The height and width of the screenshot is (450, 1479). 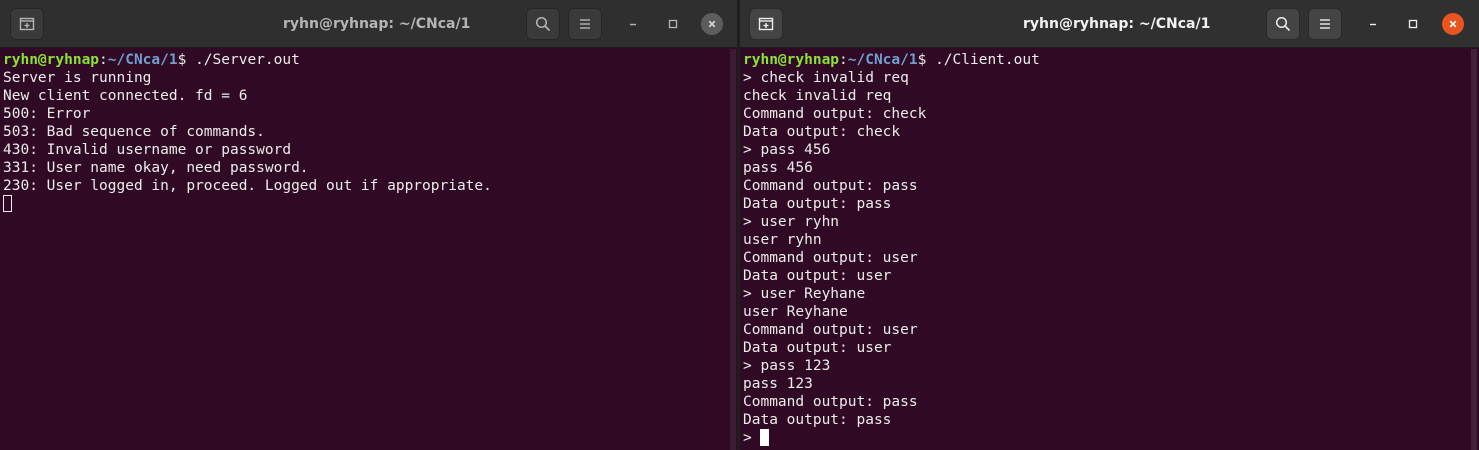 I want to click on output-line: 500: Error, so click(x=47, y=114).